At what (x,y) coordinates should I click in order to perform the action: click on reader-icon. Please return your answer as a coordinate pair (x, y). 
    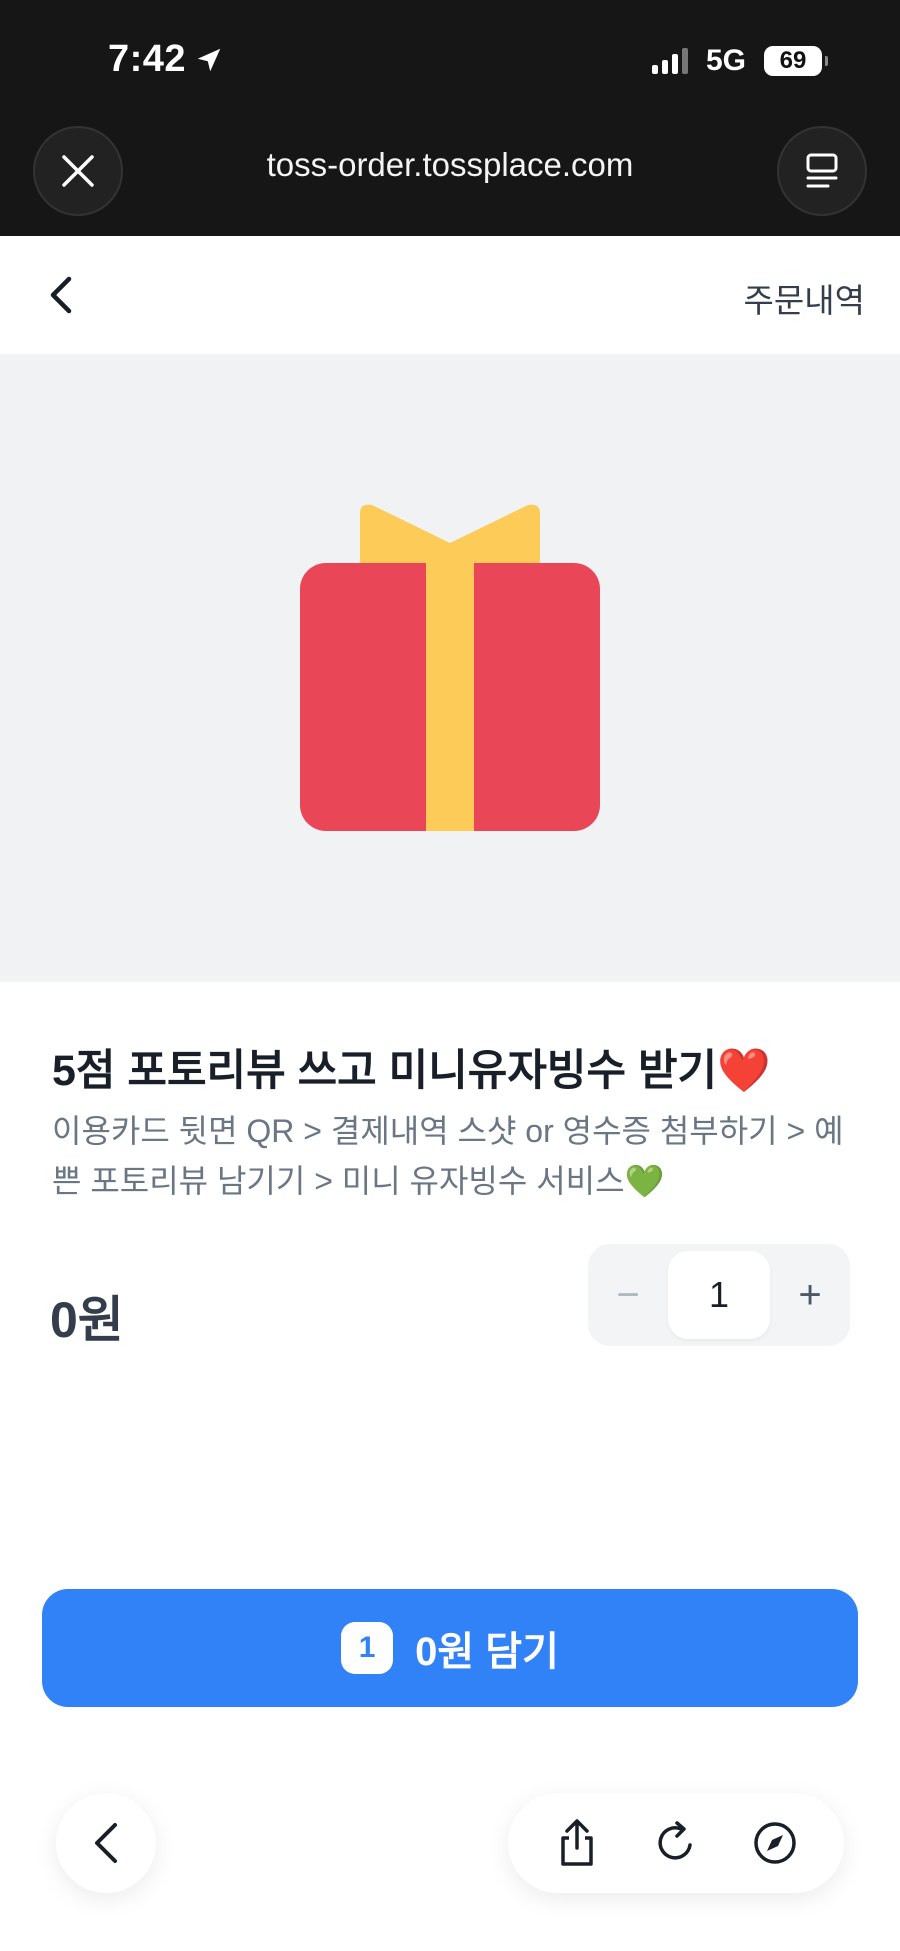
    Looking at the image, I should click on (822, 170).